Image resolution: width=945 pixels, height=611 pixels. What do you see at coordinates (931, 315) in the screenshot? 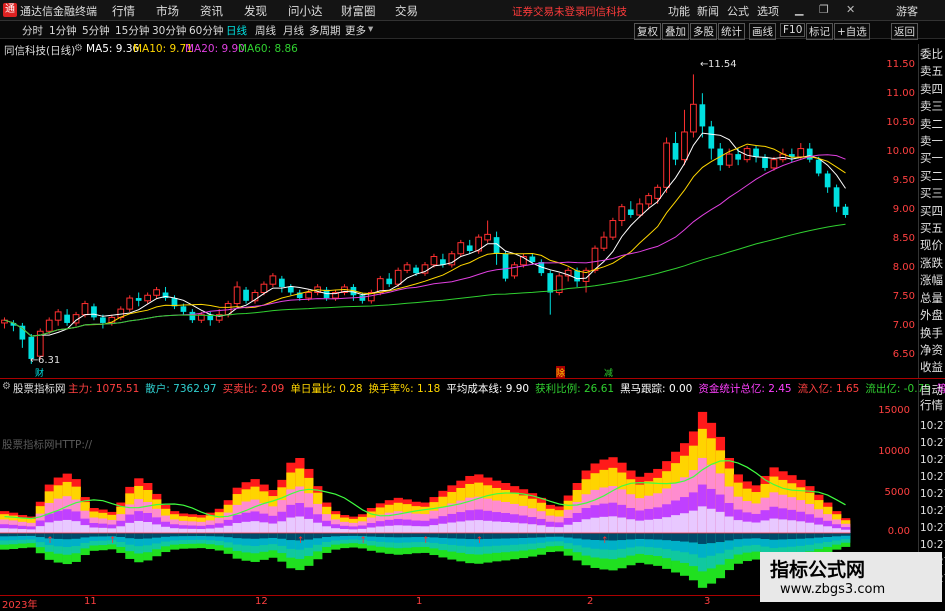
I see `quote-label: 外盘` at bounding box center [931, 315].